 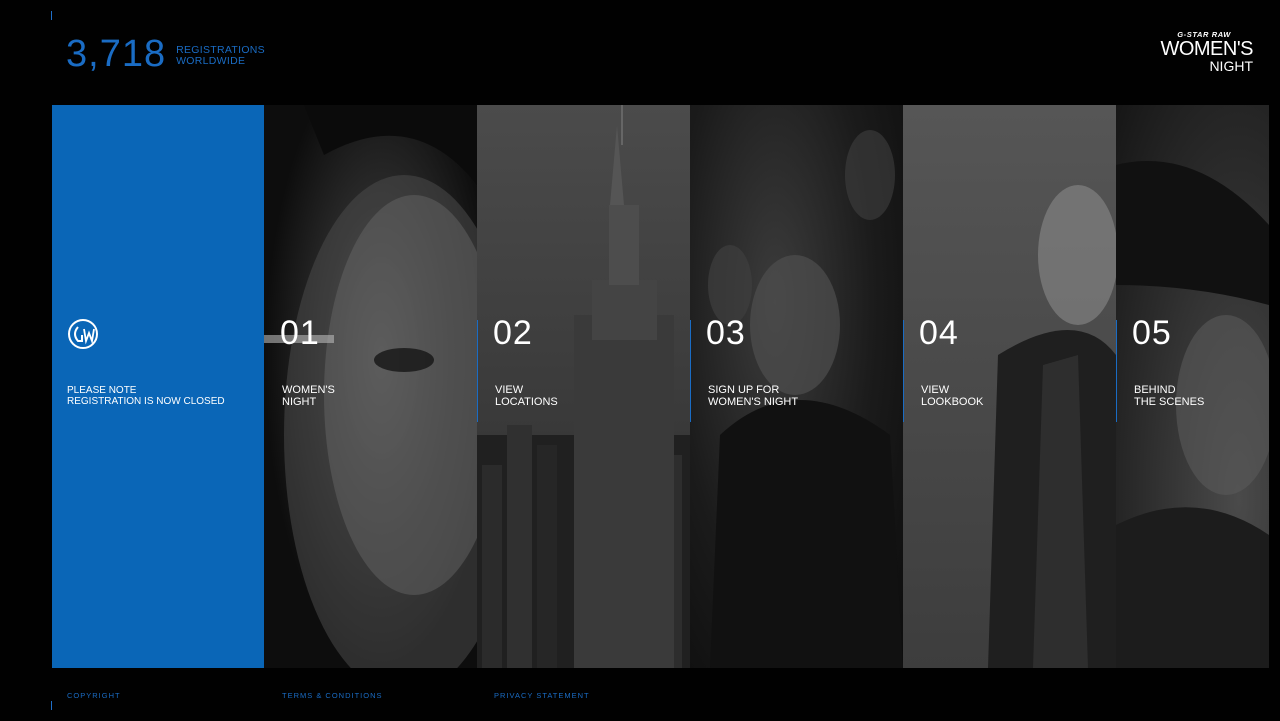 What do you see at coordinates (299, 401) in the screenshot?
I see `panel-label-line2: NIGHT` at bounding box center [299, 401].